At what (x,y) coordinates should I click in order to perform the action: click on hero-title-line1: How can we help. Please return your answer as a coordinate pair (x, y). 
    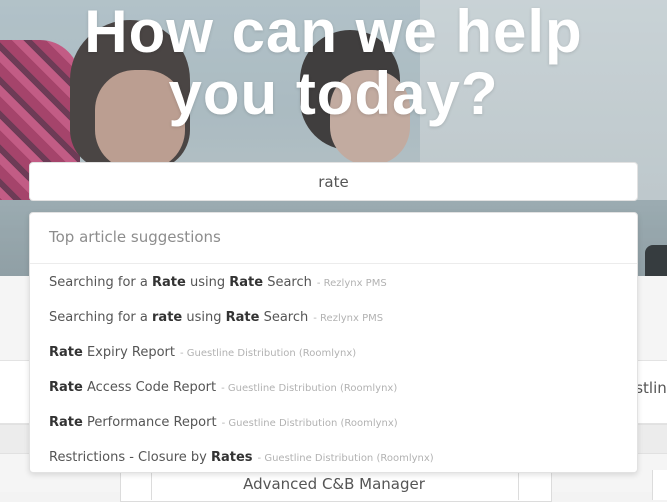
    Looking at the image, I should click on (333, 32).